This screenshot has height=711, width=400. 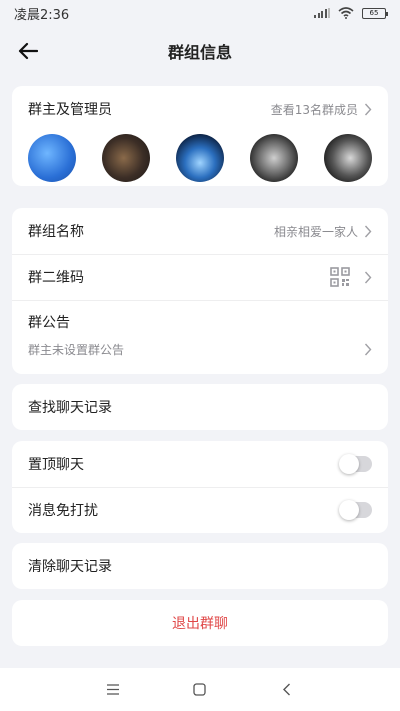 I want to click on group-name-row: 群组名称 相亲相爱一家人, so click(x=200, y=231).